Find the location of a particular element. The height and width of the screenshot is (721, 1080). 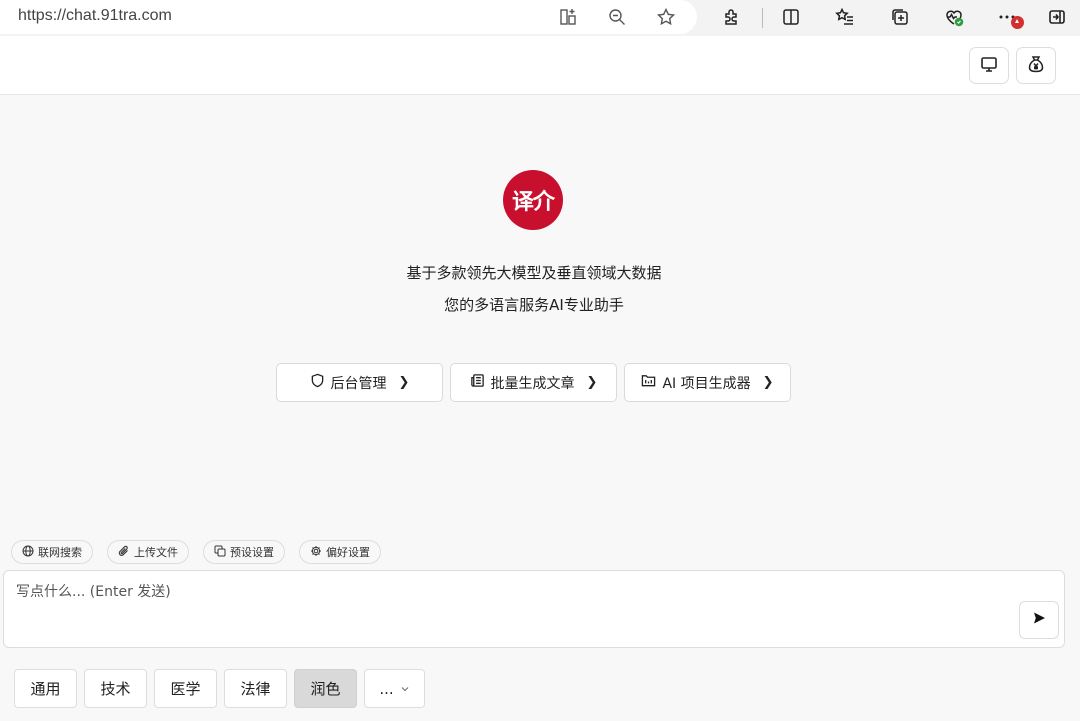

toolbar-divider is located at coordinates (762, 18).